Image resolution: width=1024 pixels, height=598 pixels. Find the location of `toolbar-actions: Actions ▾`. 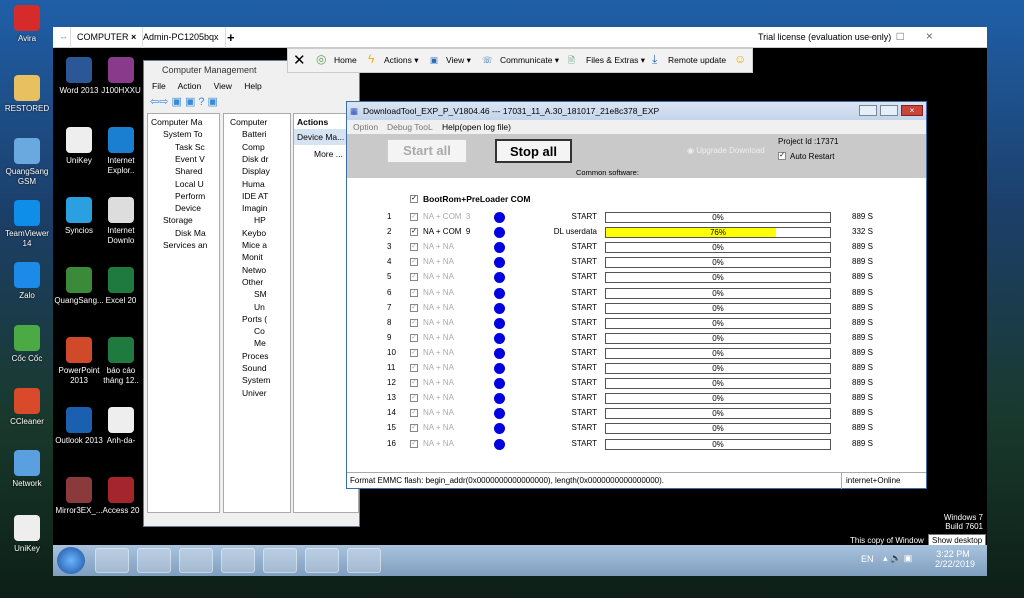

toolbar-actions: Actions ▾ is located at coordinates (401, 60).